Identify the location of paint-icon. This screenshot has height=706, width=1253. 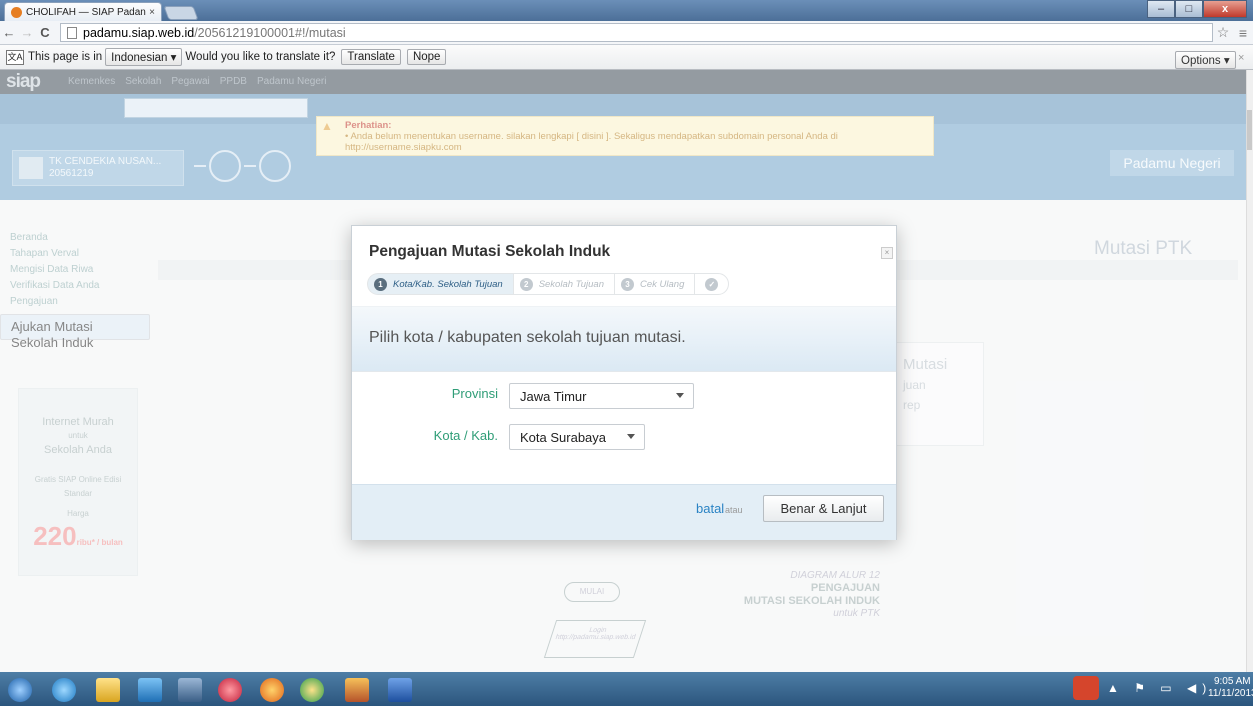
(357, 690).